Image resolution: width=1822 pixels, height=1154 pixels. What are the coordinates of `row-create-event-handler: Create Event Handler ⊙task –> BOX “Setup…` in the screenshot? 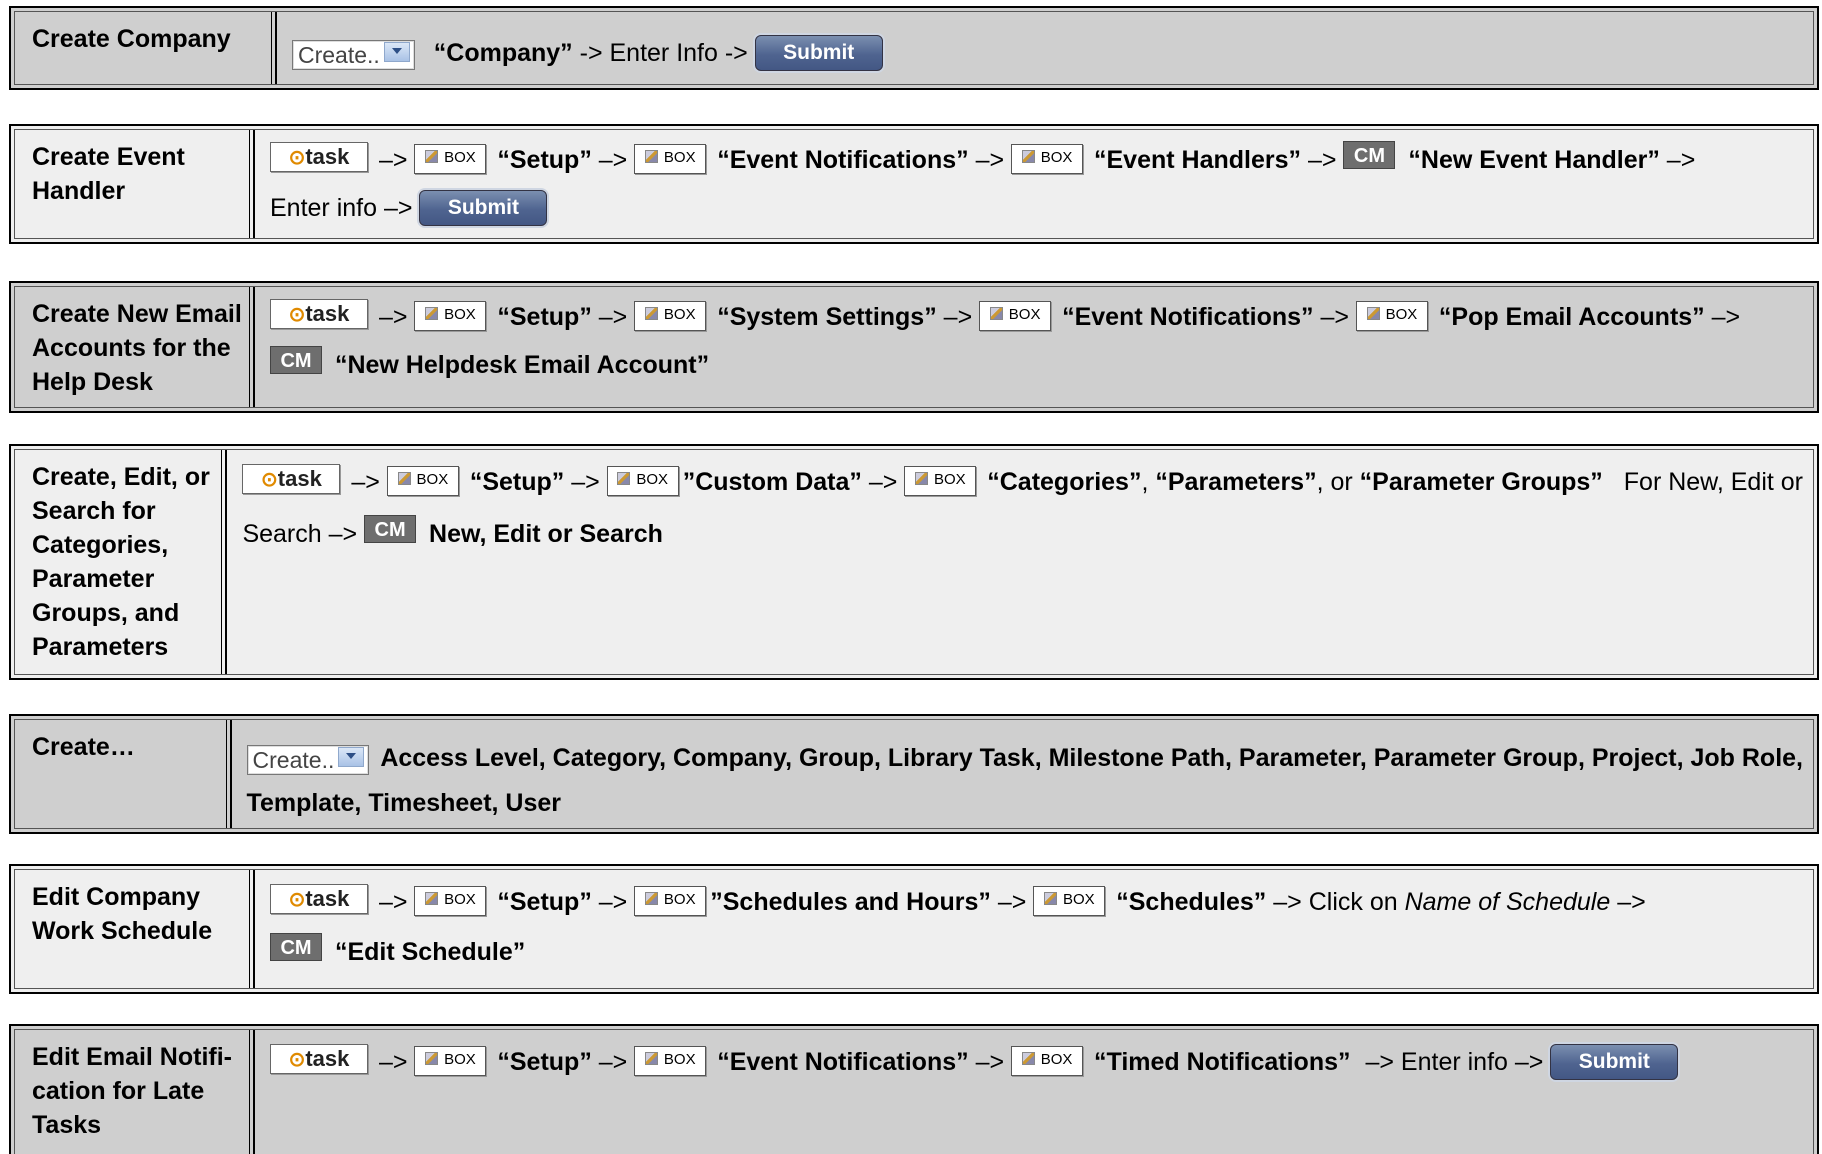 It's located at (914, 184).